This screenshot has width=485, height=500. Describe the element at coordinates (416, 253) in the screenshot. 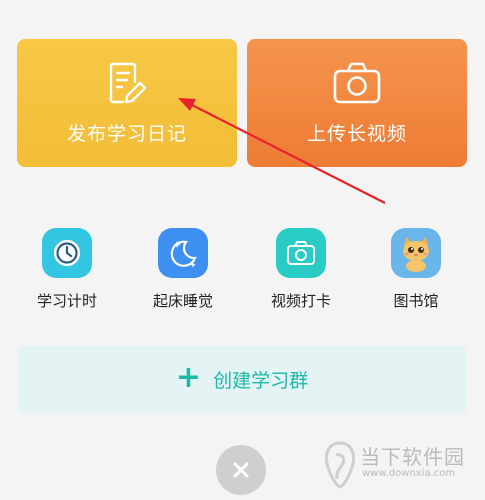

I see `cat-mascot-icon` at that location.